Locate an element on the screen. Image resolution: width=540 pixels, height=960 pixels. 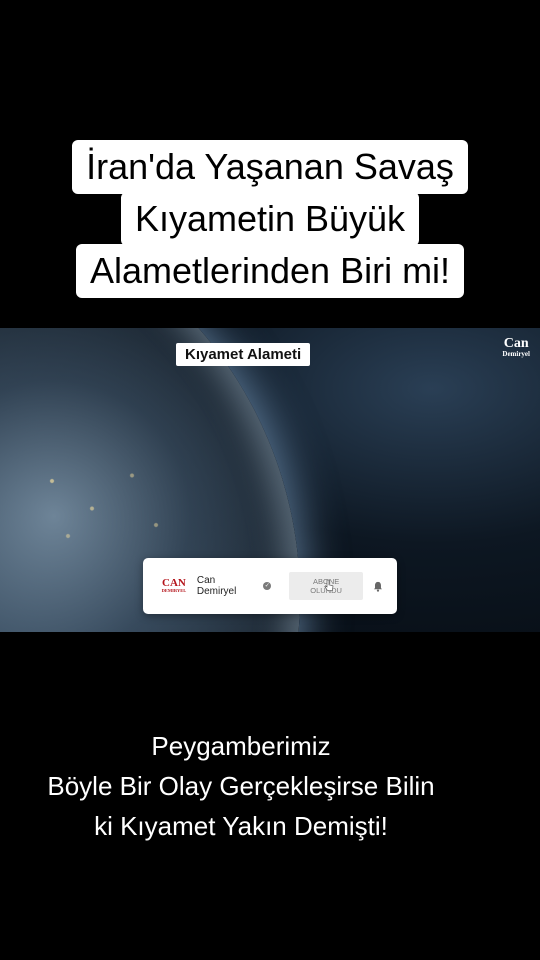
channel-name: Can Demiryel is located at coordinates (227, 586).